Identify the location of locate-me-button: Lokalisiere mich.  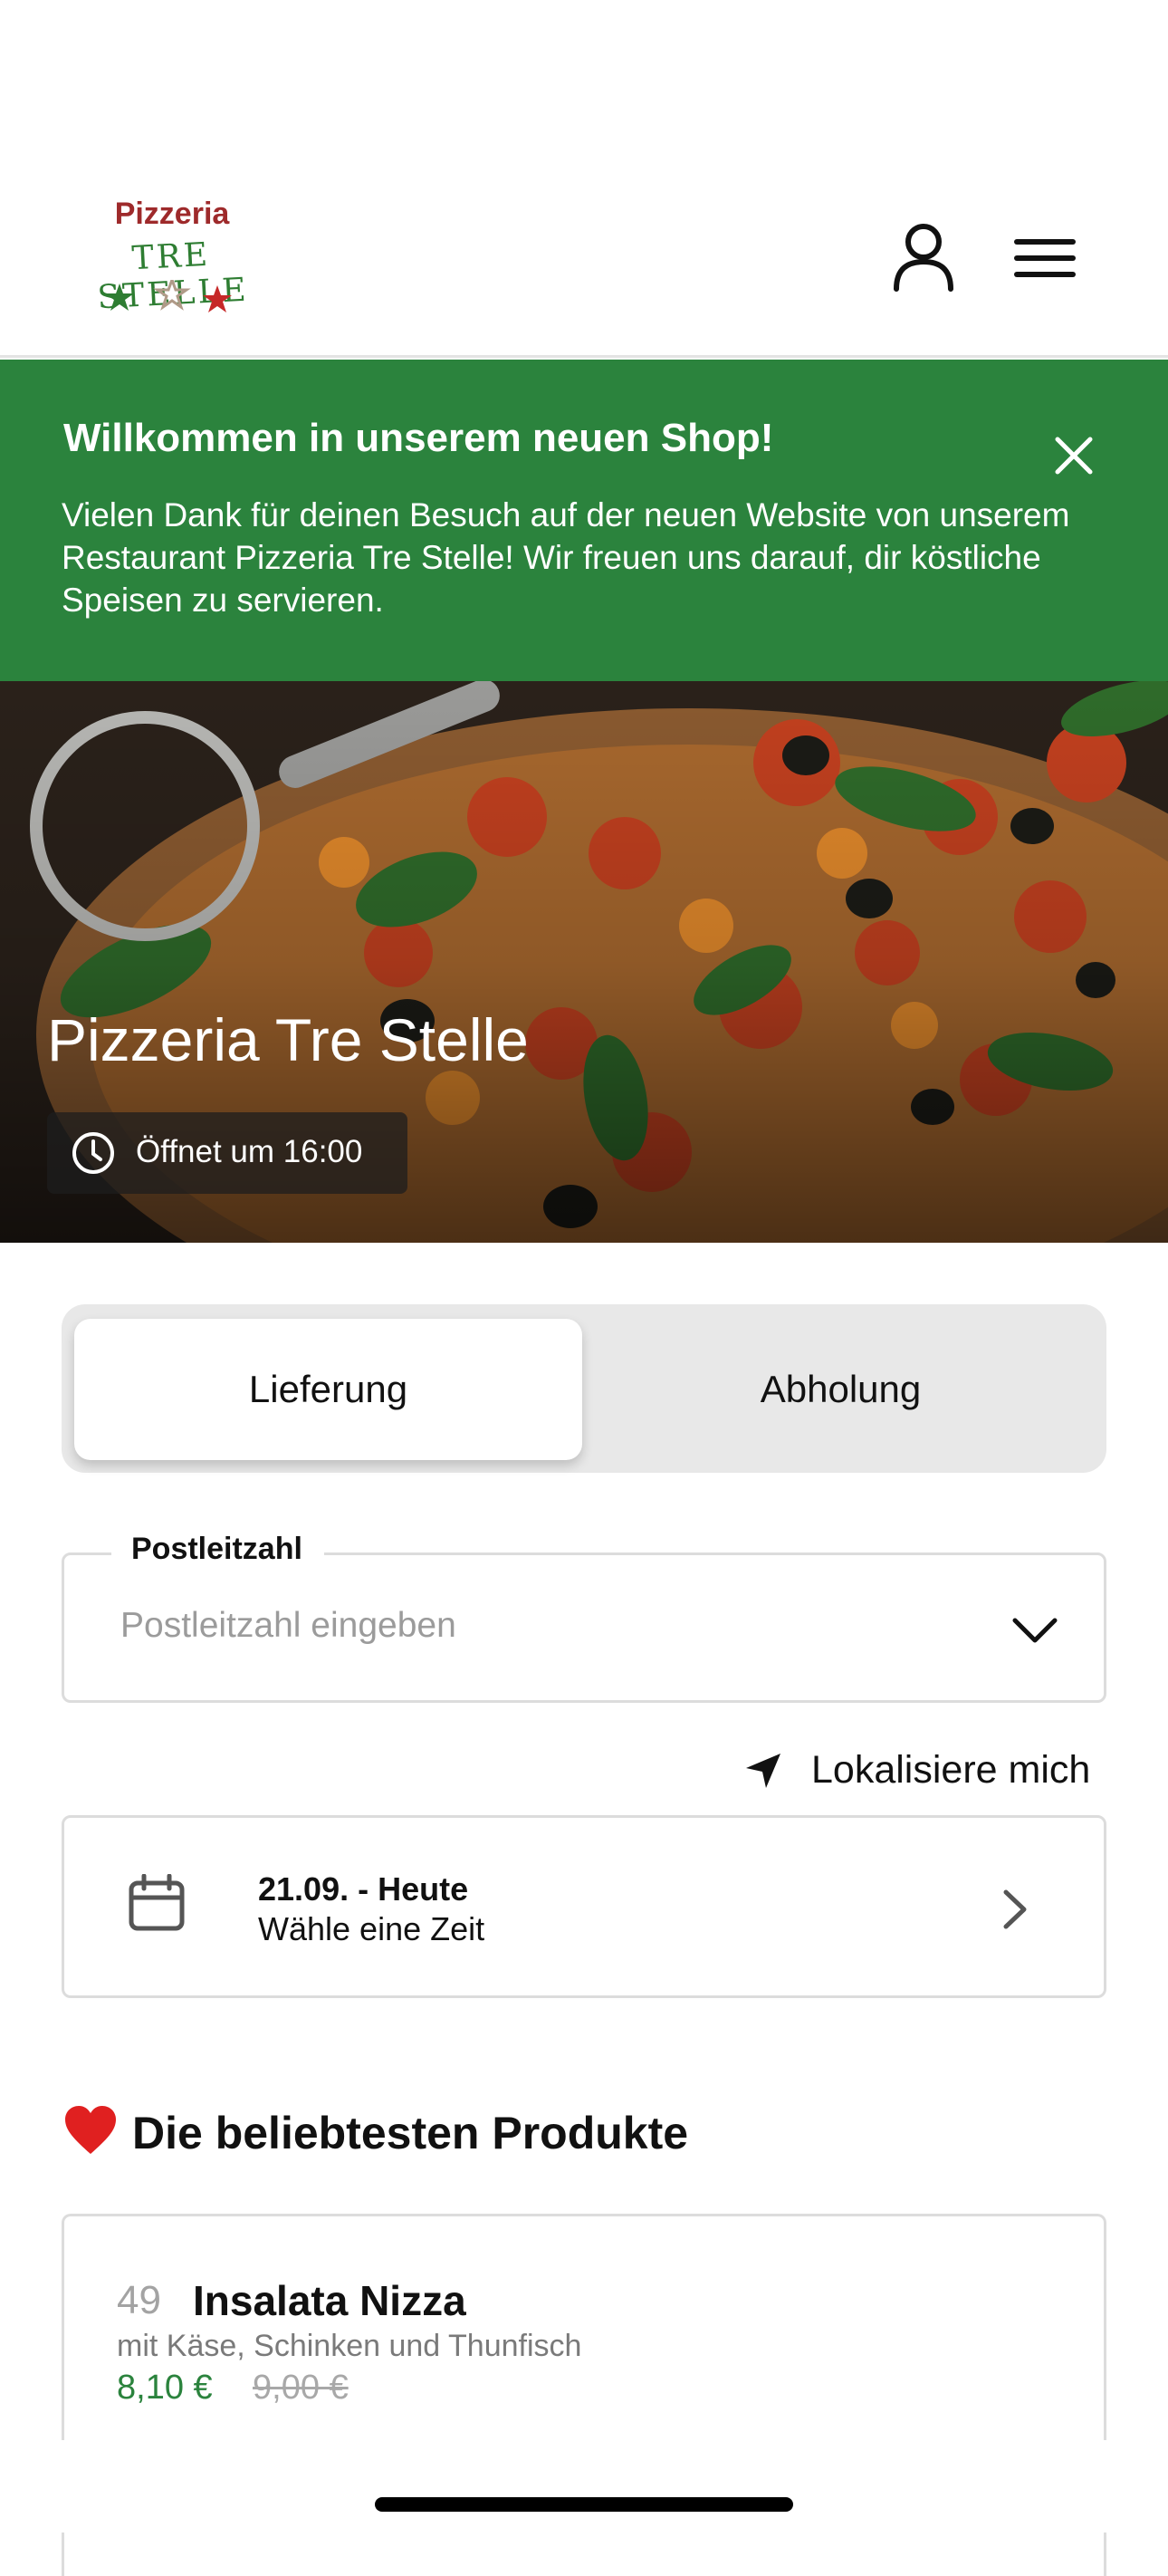
(924, 1772).